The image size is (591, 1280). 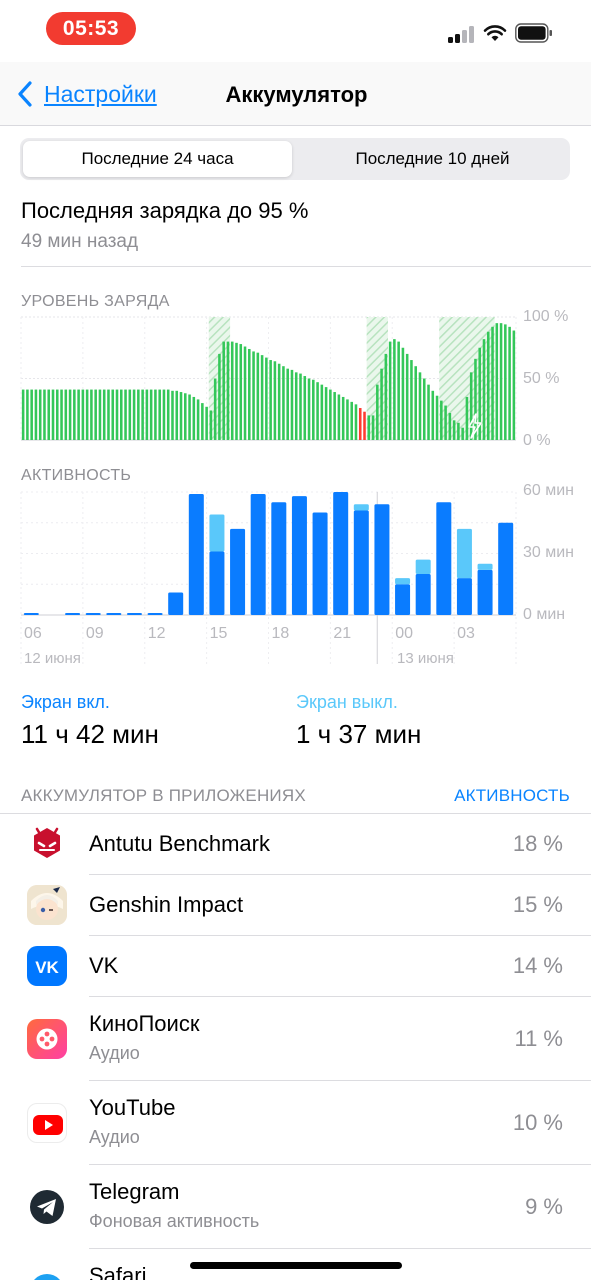 I want to click on battery-level-chart, so click(x=295, y=380).